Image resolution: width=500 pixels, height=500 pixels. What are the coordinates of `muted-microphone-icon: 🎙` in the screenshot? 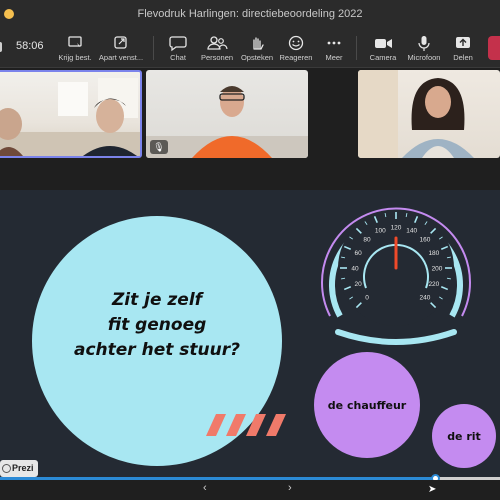 It's located at (159, 147).